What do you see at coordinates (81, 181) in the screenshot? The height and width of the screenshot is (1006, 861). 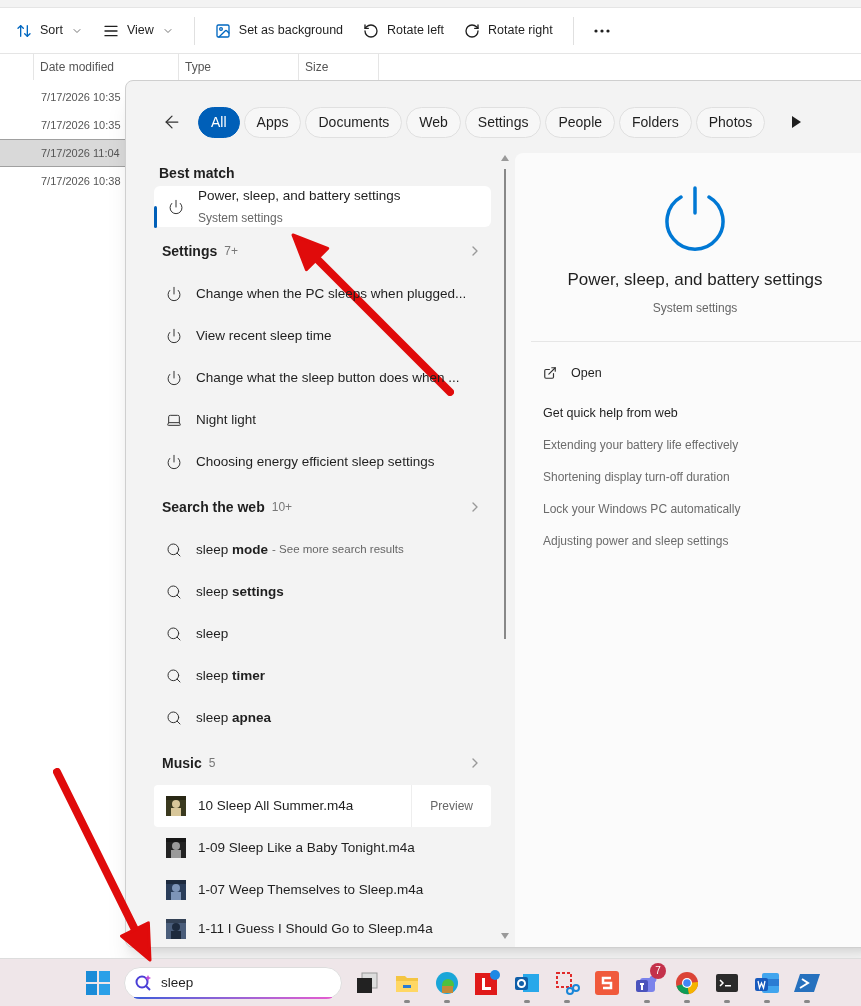 I see `date-cell-text: 7/17/2026 10:38` at bounding box center [81, 181].